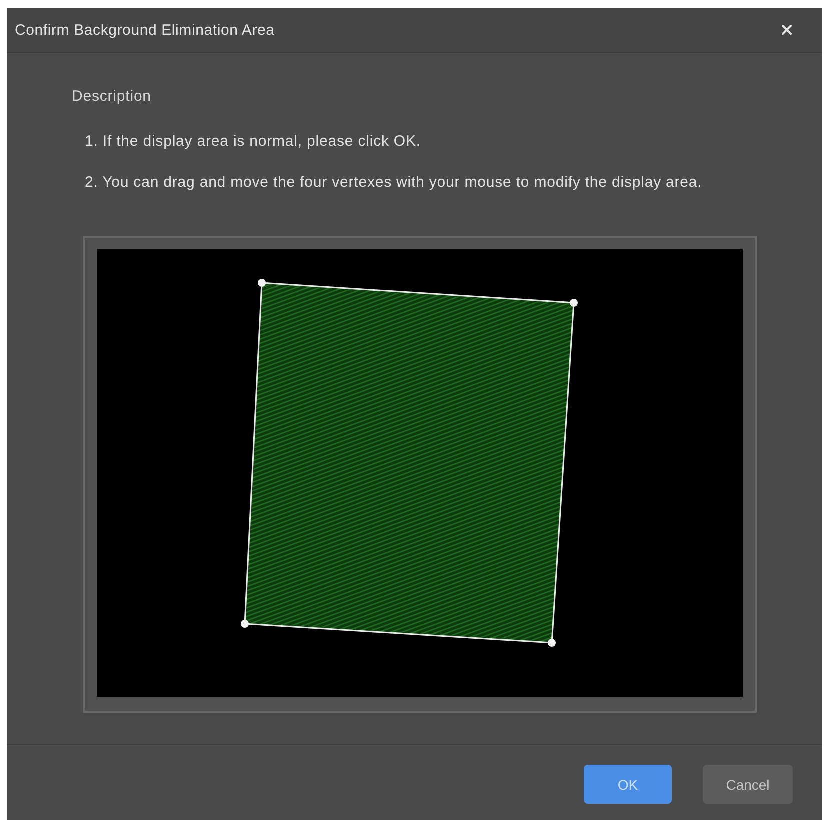 This screenshot has width=829, height=820. I want to click on instruction-text: 1. If the display area is normal, please click OK., so click(253, 142).